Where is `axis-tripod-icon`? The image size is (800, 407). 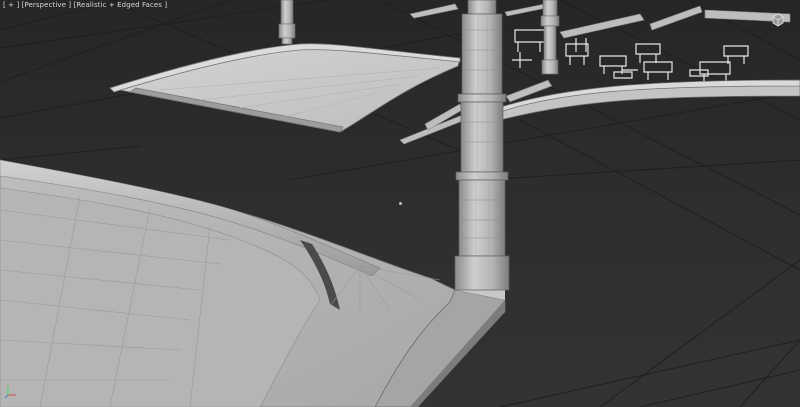 axis-tripod-icon is located at coordinates (11, 393).